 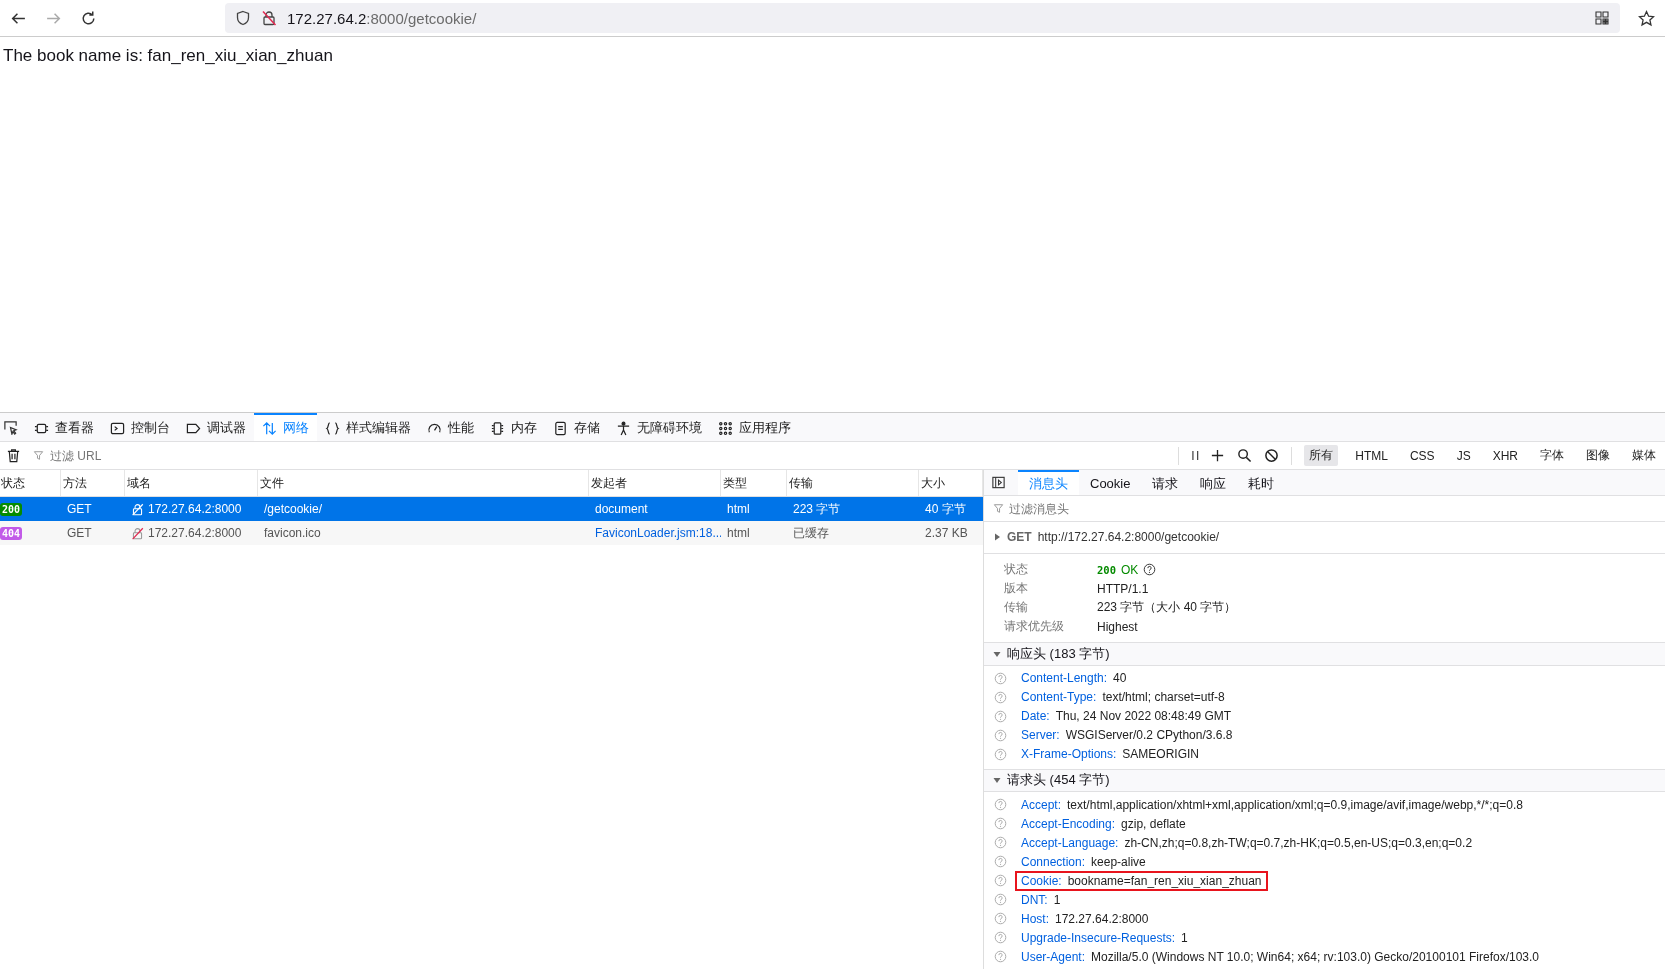 What do you see at coordinates (1068, 823) in the screenshot?
I see `header-name: Accept-Encoding:` at bounding box center [1068, 823].